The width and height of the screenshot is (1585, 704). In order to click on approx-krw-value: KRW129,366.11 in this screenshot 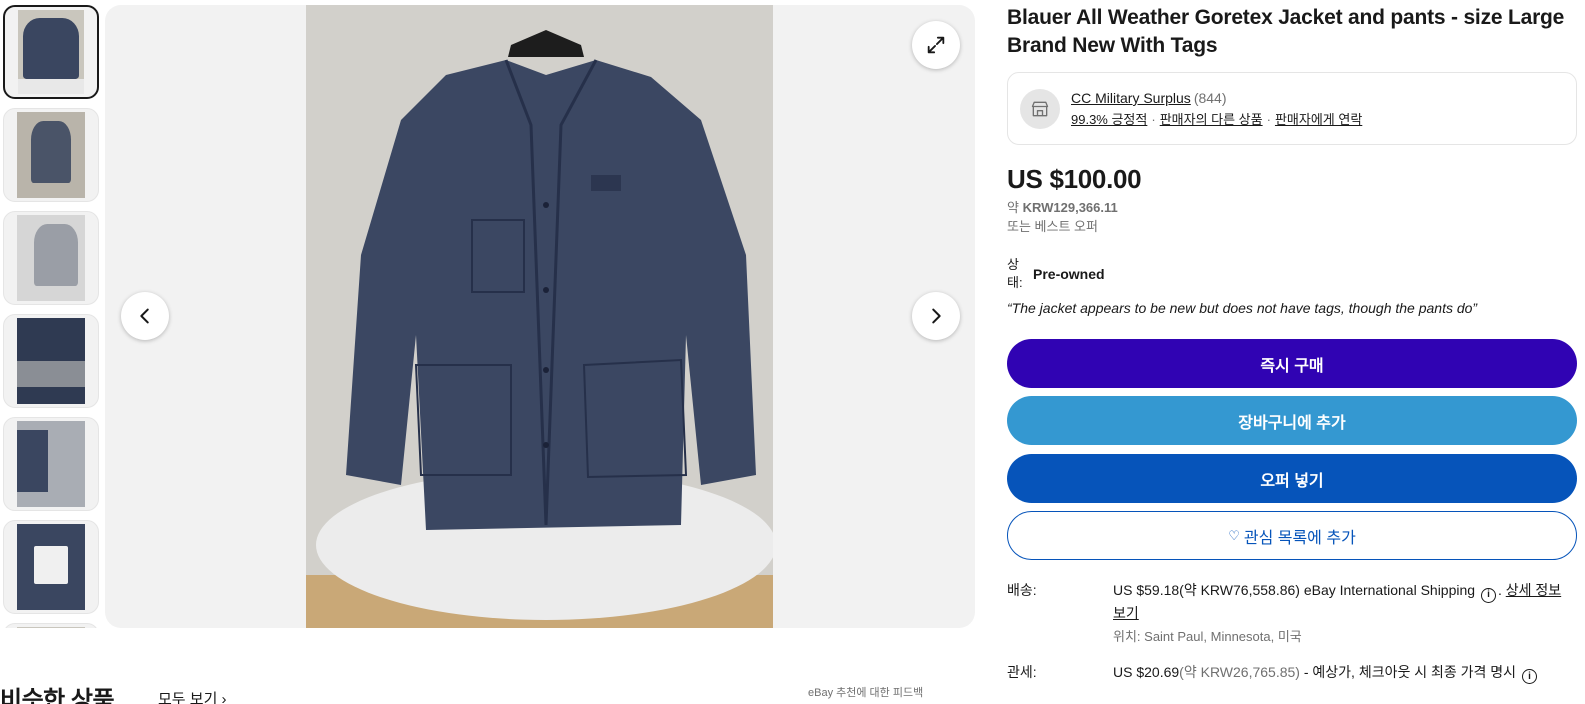, I will do `click(1070, 207)`.